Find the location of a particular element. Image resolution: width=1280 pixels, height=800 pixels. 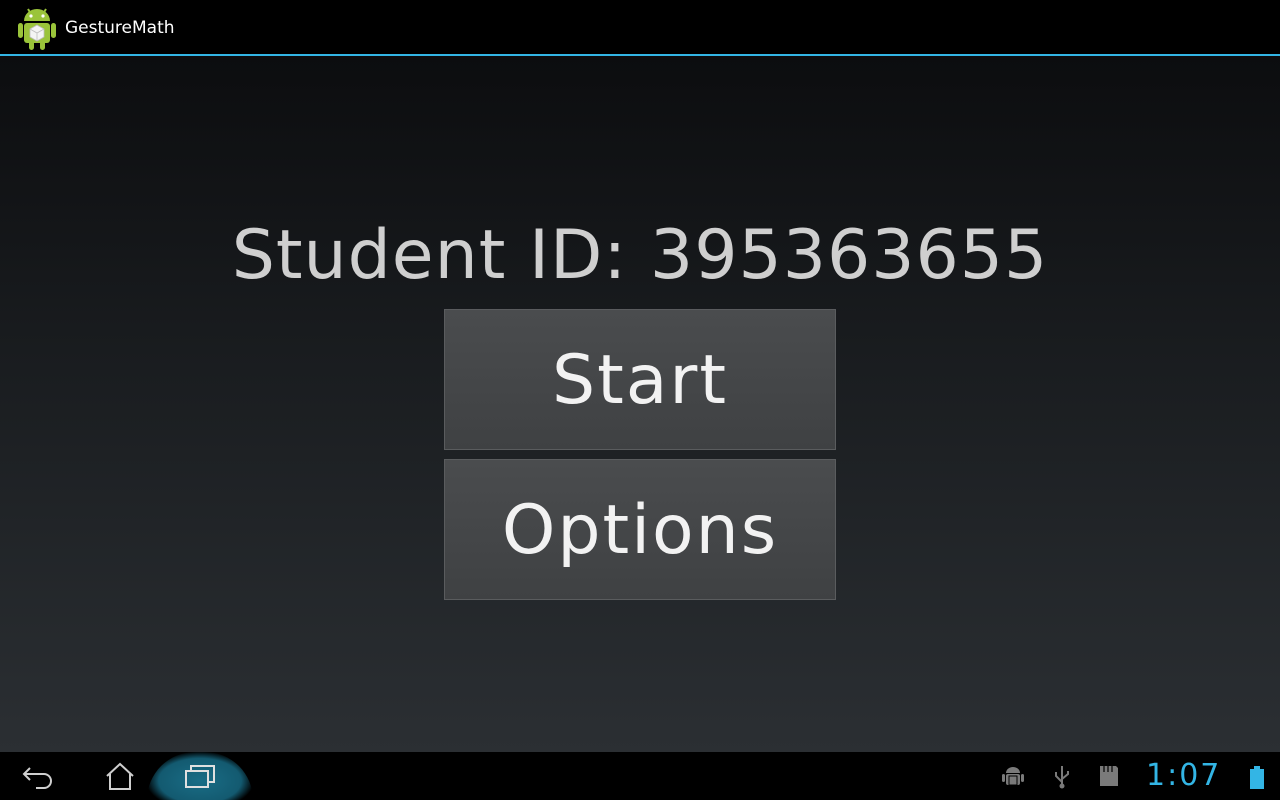

sd-card-icon is located at coordinates (1109, 776).